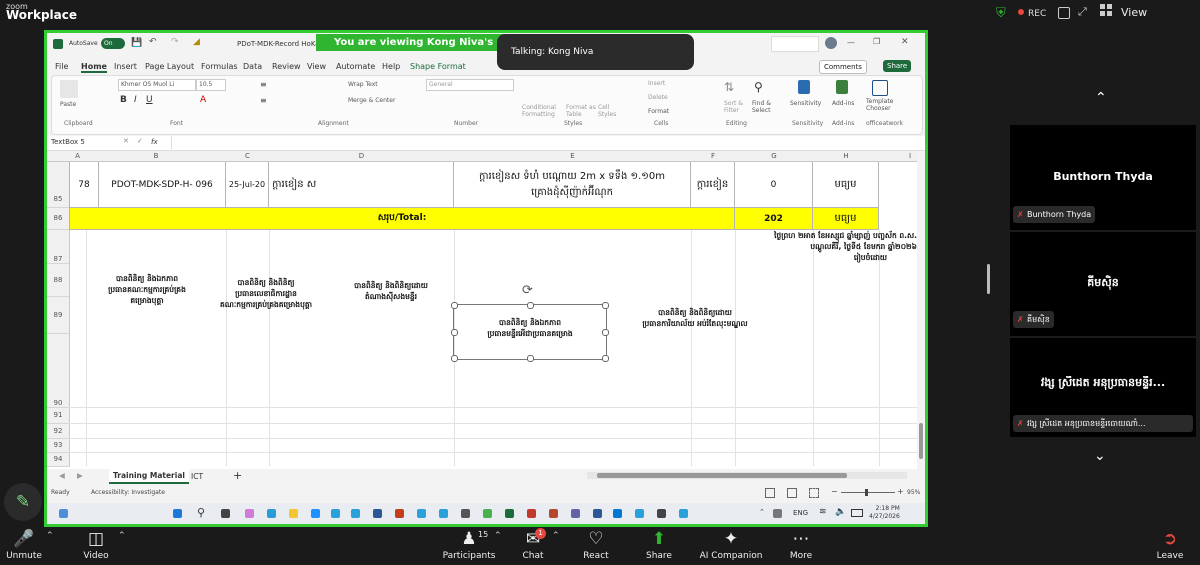  What do you see at coordinates (136, 43) in the screenshot?
I see `save-icon: 💾` at bounding box center [136, 43].